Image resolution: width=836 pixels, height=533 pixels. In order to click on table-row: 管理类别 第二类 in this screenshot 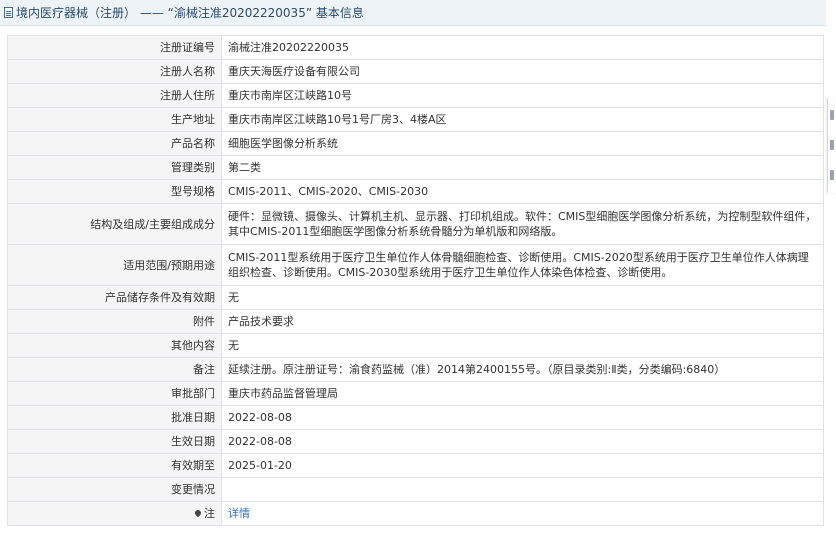, I will do `click(415, 167)`.